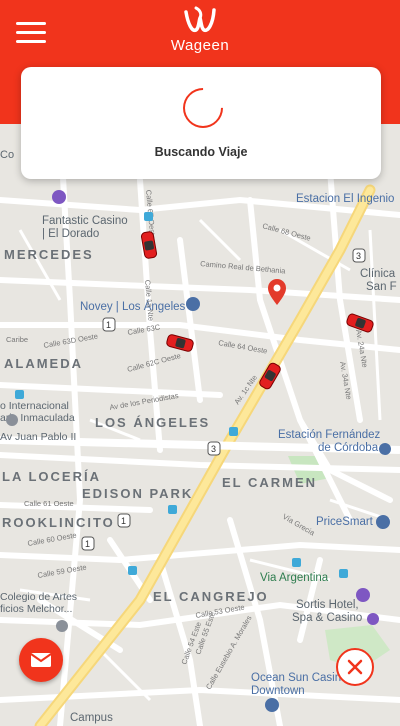 The width and height of the screenshot is (400, 726). What do you see at coordinates (211, 596) in the screenshot?
I see `neighborhood-label: EL CANGREJO` at bounding box center [211, 596].